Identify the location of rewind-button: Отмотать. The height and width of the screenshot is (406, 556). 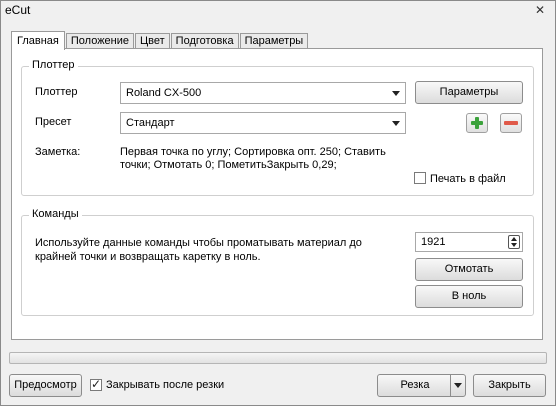
(469, 269).